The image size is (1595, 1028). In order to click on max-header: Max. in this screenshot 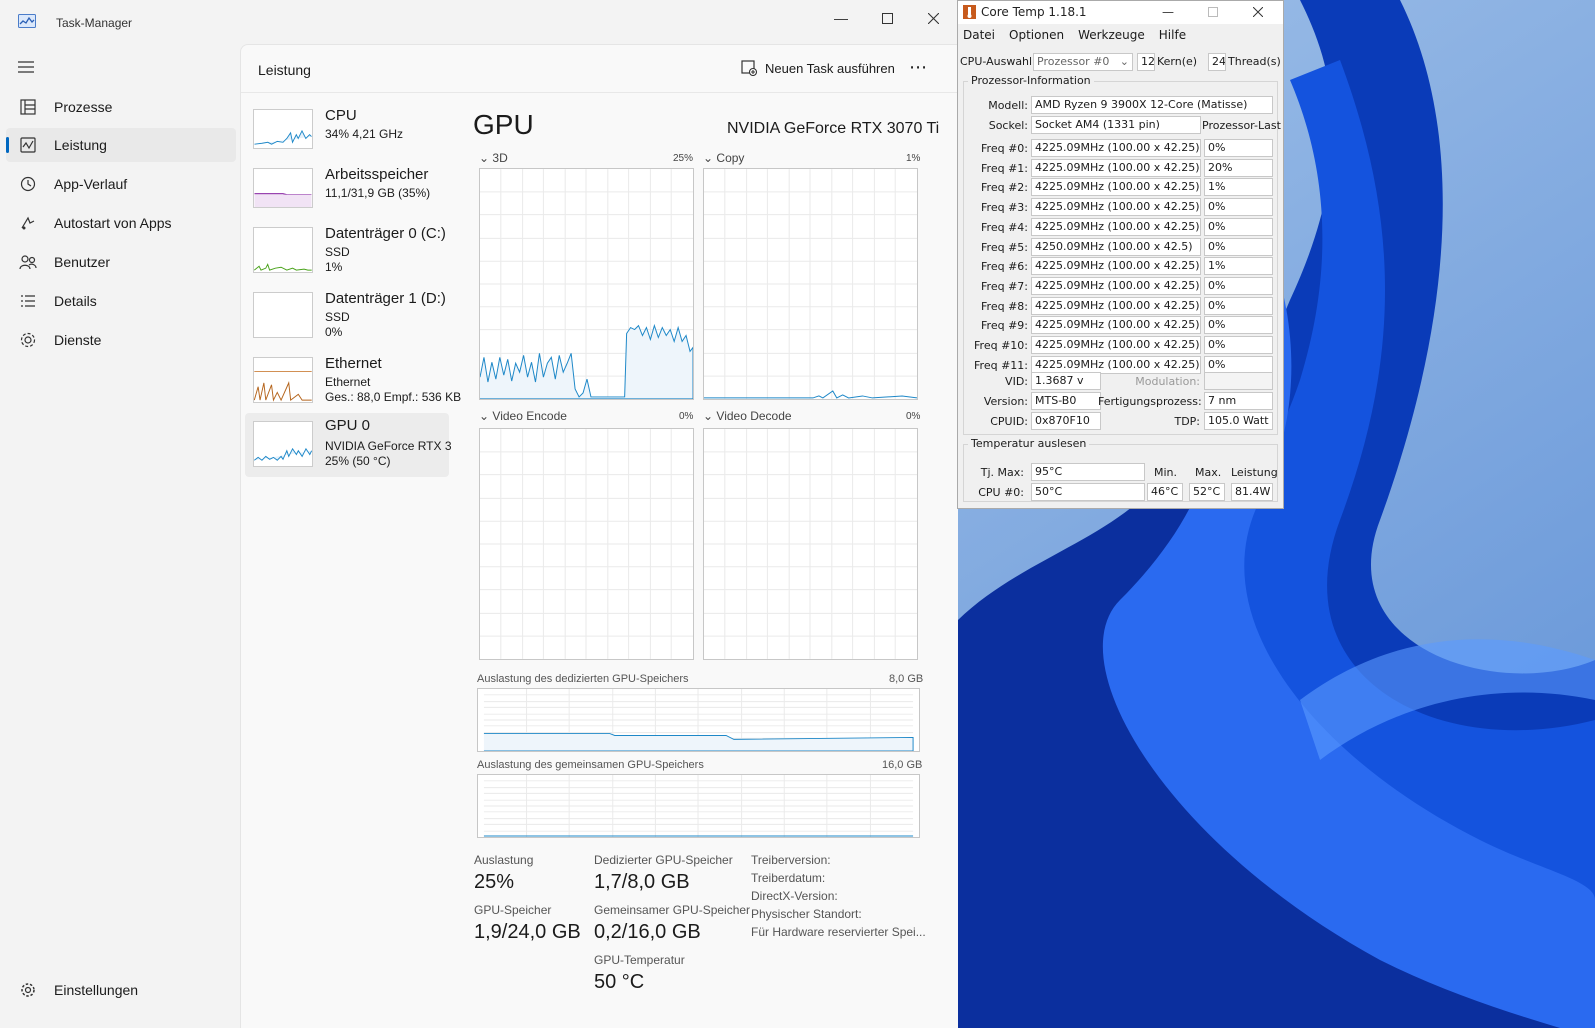, I will do `click(1208, 472)`.